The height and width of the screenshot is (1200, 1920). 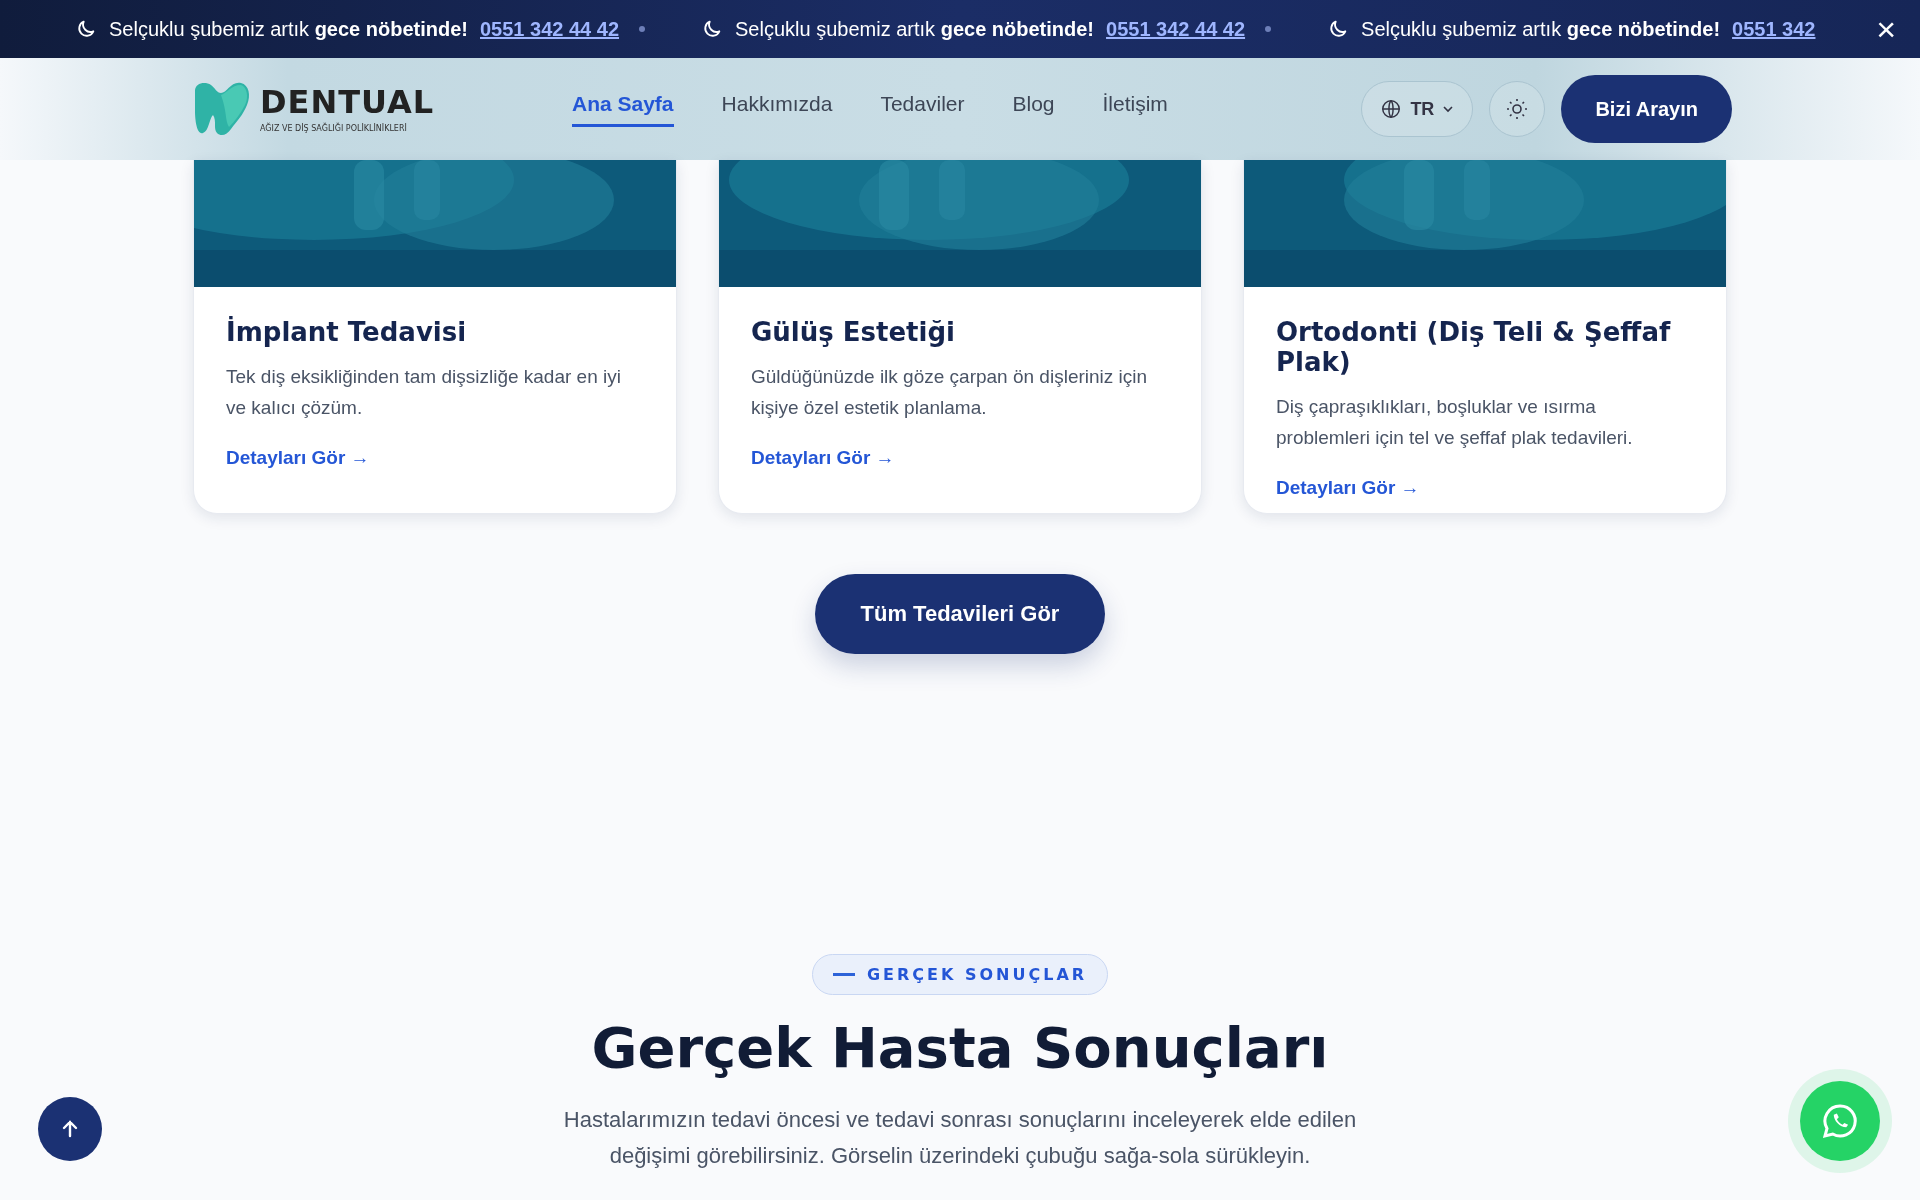 I want to click on call-button: Bizi Arayın, so click(x=1646, y=109).